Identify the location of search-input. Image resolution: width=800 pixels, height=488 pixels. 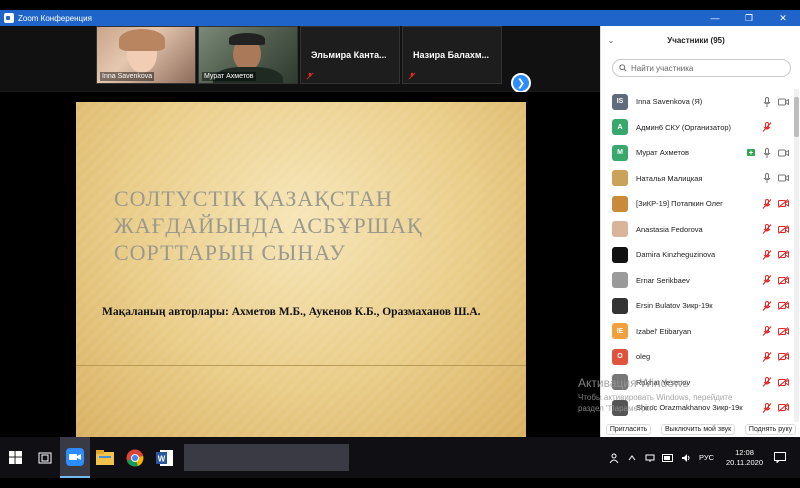
(706, 68).